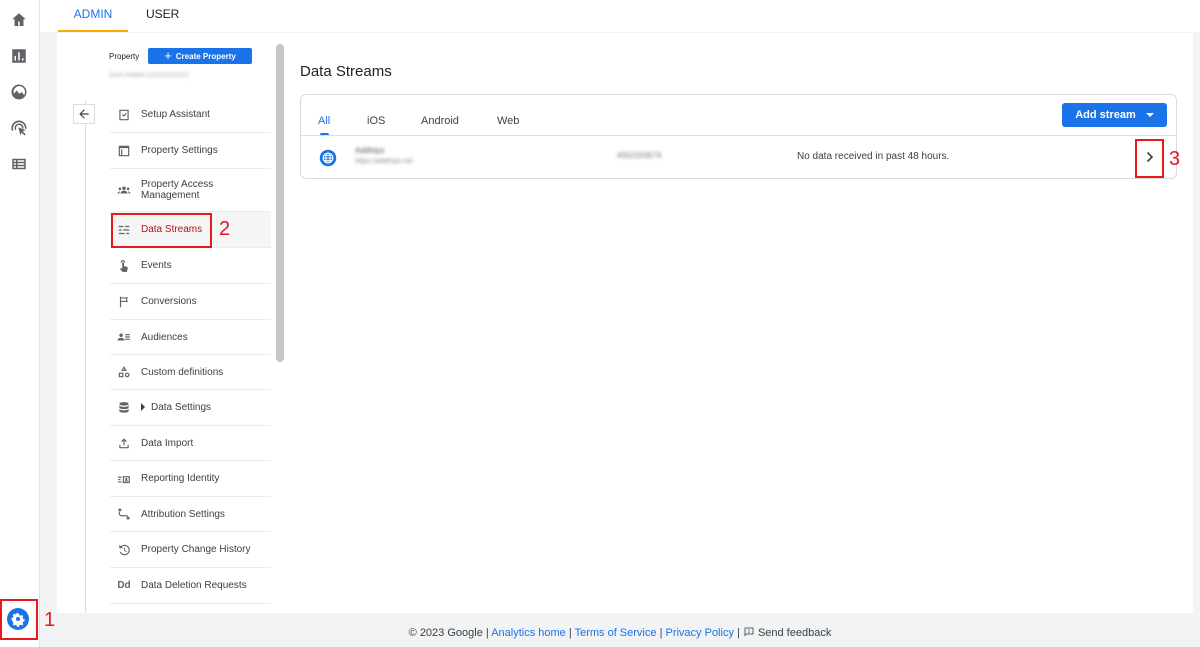  I want to click on flag-icon, so click(124, 302).